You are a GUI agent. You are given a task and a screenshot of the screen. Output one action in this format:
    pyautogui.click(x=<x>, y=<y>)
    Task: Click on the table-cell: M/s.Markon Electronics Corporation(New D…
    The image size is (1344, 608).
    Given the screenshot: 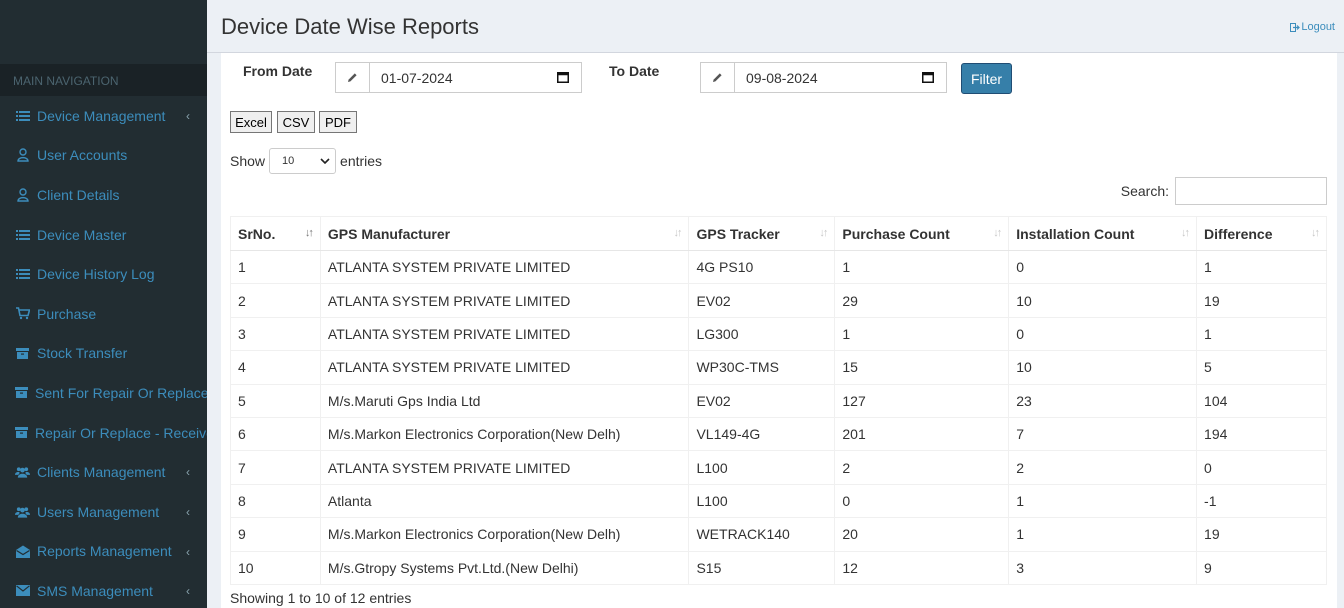 What is the action you would take?
    pyautogui.click(x=504, y=434)
    